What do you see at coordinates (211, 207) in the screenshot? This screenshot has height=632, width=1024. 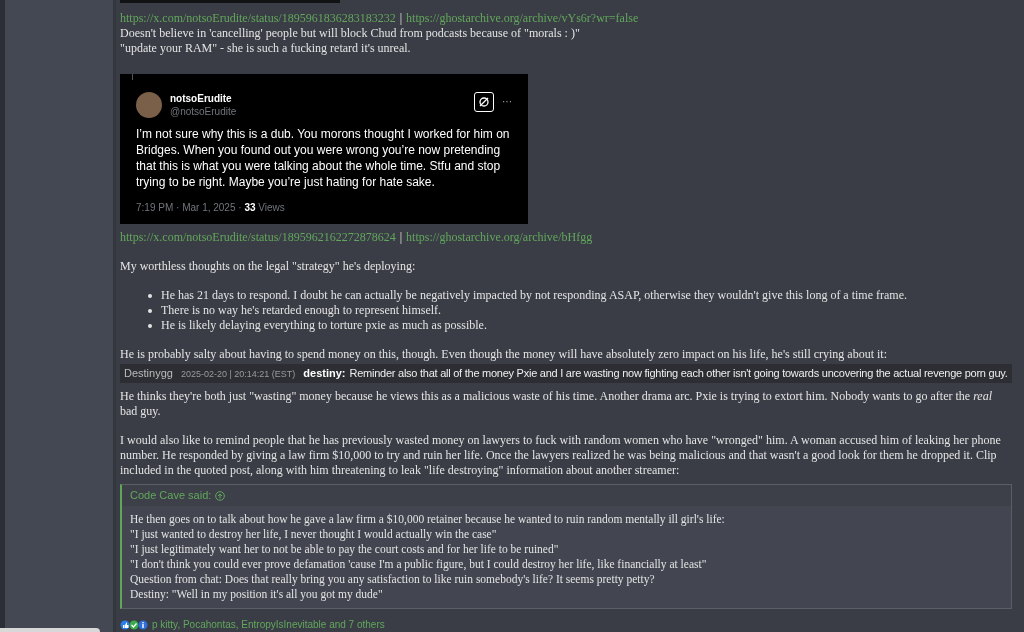 I see `tweet-meta: 7:19 PM · Mar 1, 2025 · 33 Views` at bounding box center [211, 207].